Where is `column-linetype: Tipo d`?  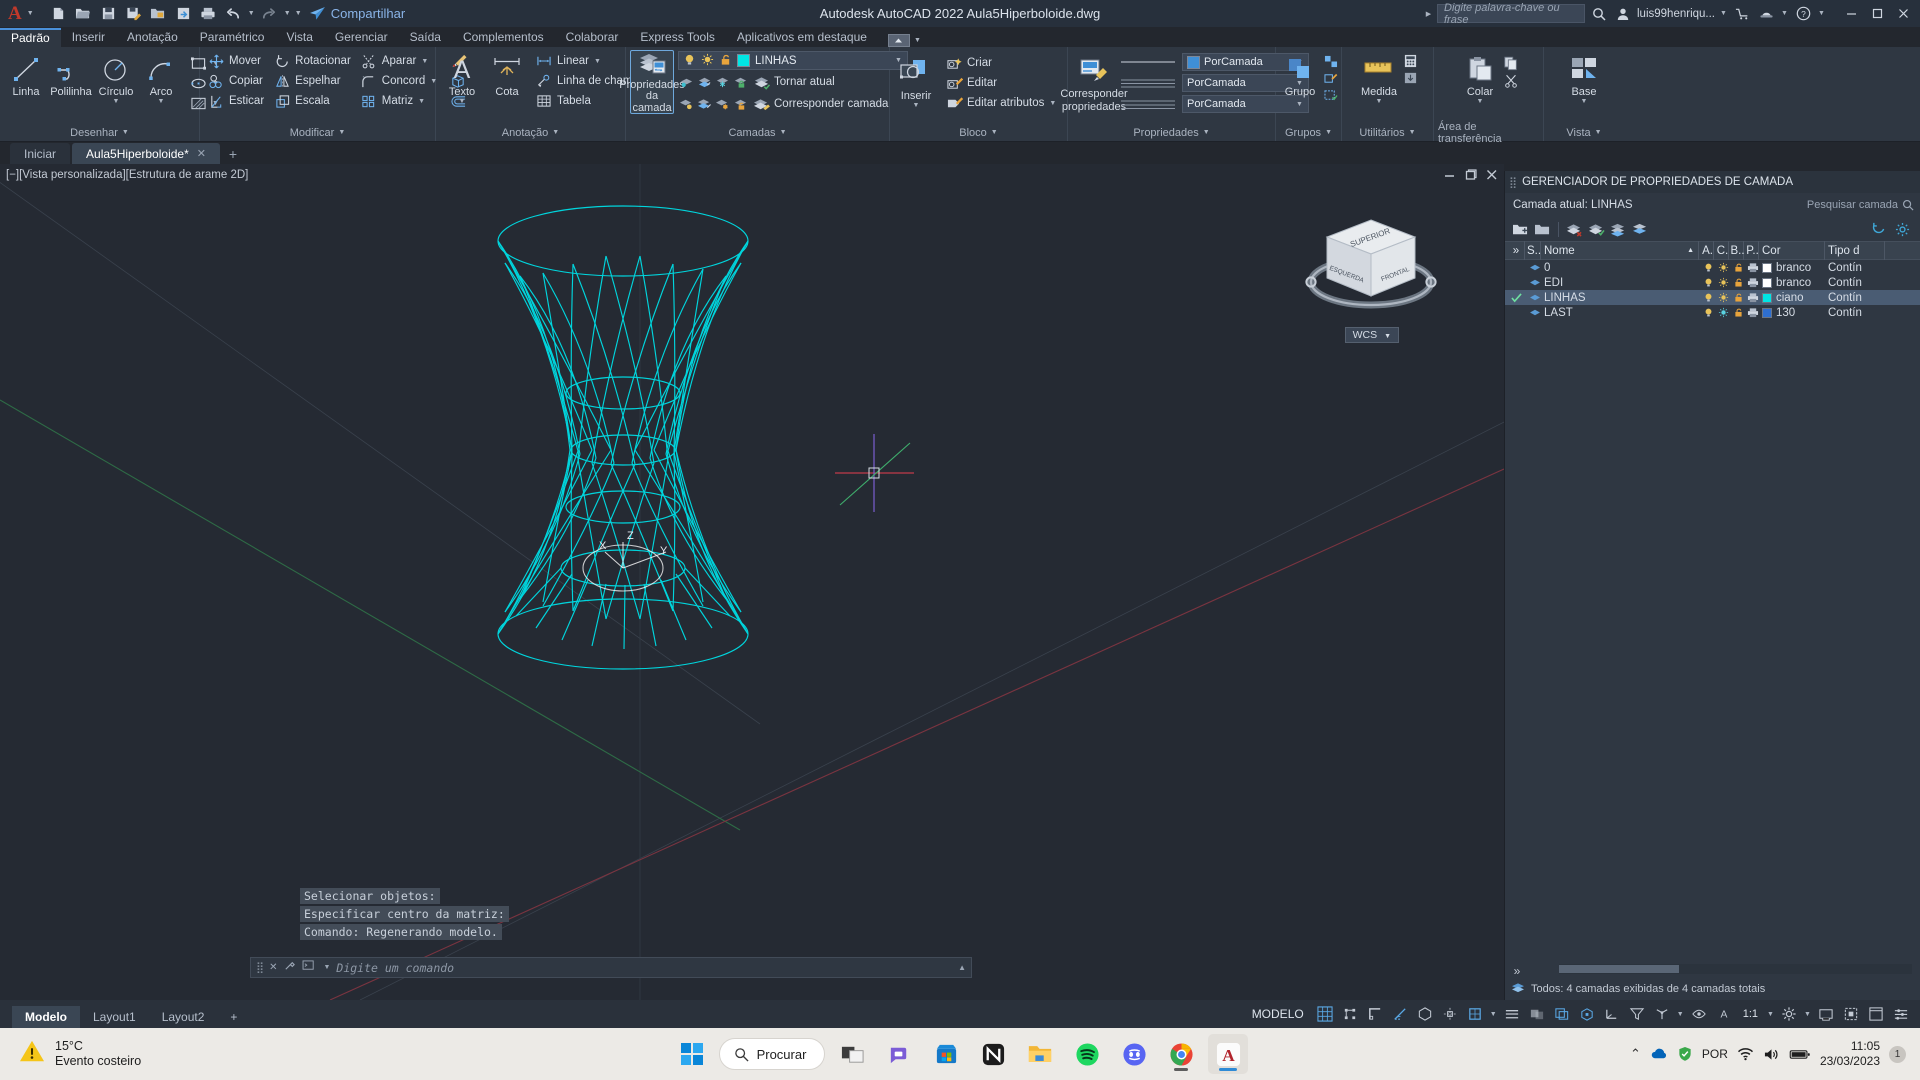
column-linetype: Tipo d is located at coordinates (1855, 250).